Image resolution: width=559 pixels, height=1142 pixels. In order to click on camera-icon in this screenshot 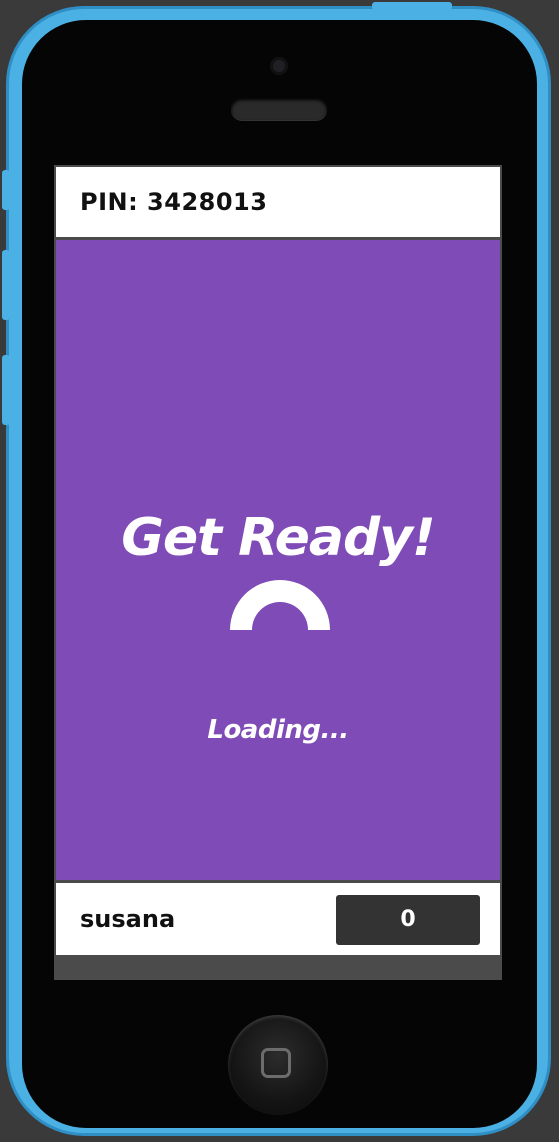, I will do `click(279, 66)`.